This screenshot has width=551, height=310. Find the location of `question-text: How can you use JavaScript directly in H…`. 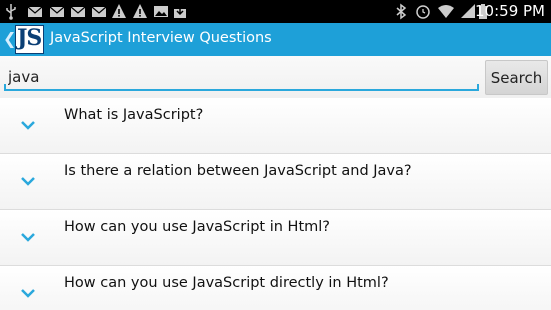

question-text: How can you use JavaScript directly in H… is located at coordinates (226, 283).